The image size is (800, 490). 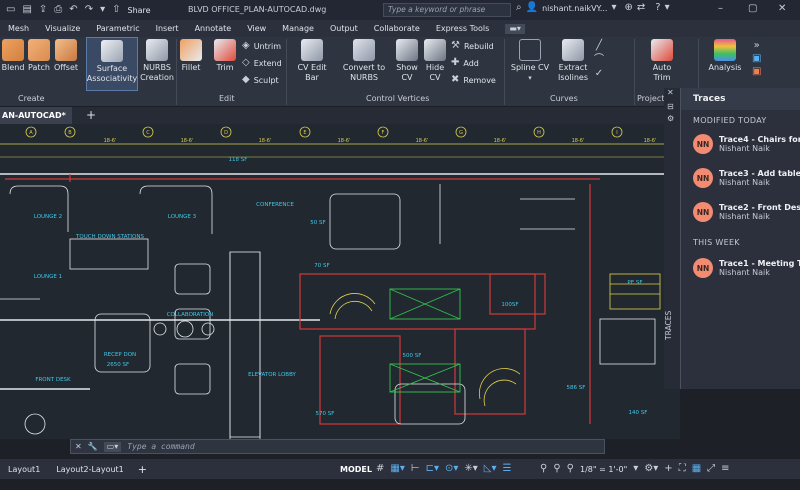 What do you see at coordinates (725, 56) in the screenshot?
I see `analysis-button: Analysis` at bounding box center [725, 56].